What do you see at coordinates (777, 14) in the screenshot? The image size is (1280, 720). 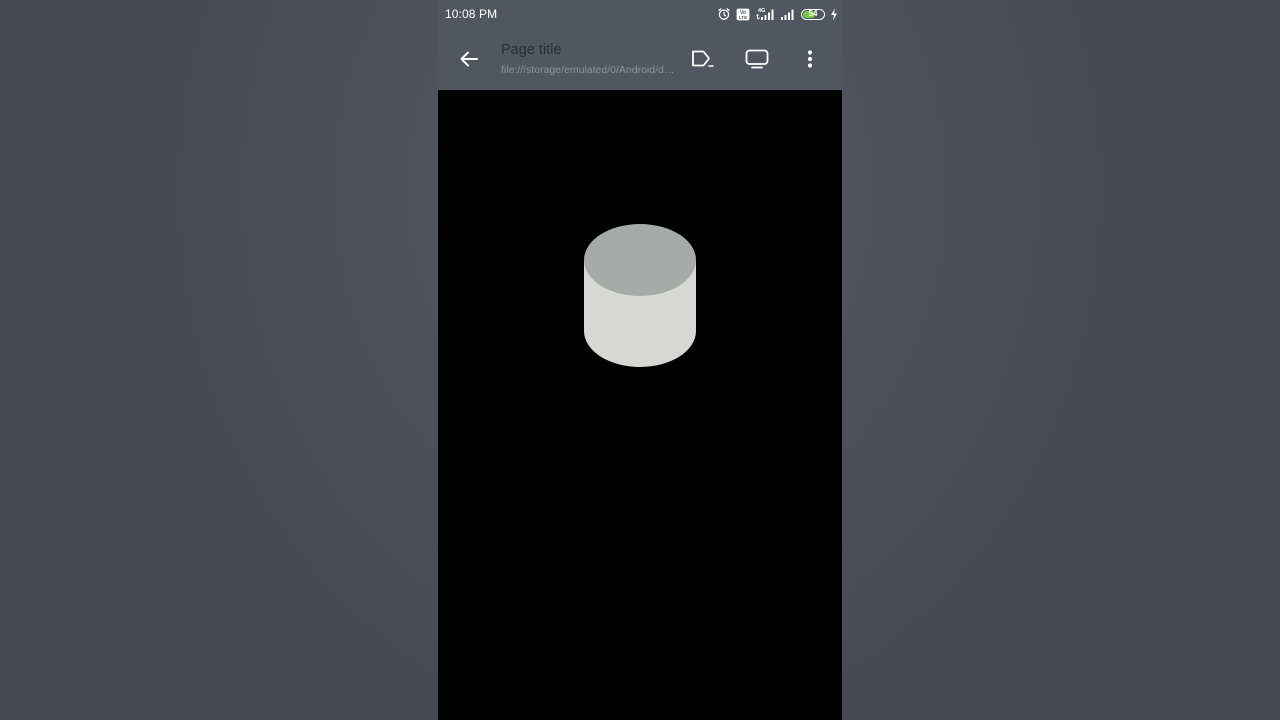 I see `status-icons: Vo LTE 4G 54` at bounding box center [777, 14].